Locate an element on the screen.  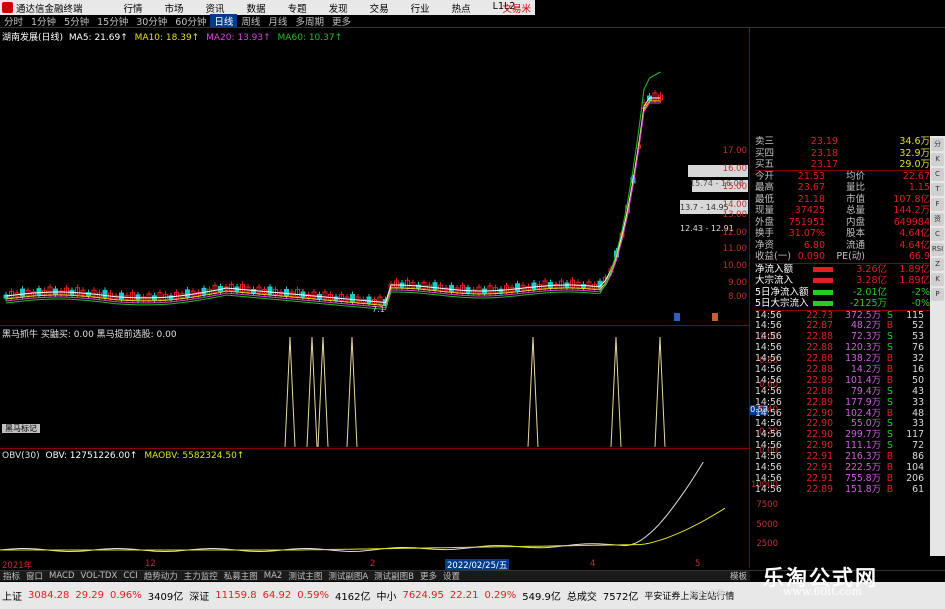
period-tab-30m: 30分钟 is located at coordinates (151, 21).